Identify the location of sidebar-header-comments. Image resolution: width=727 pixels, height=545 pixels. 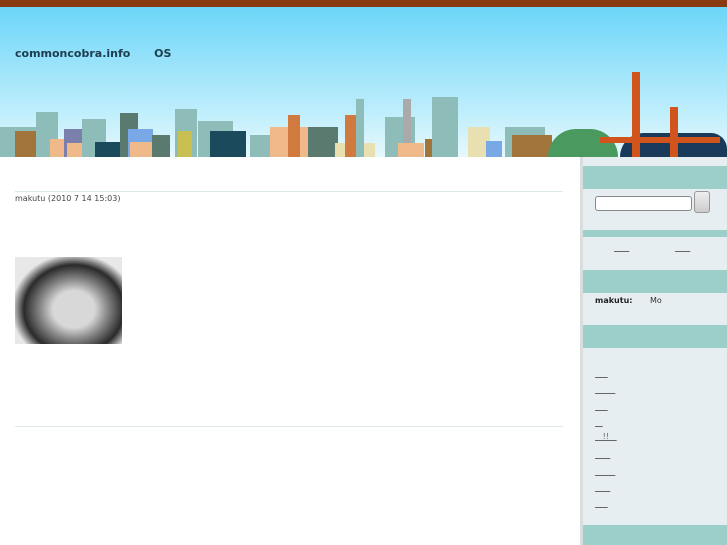
(655, 281).